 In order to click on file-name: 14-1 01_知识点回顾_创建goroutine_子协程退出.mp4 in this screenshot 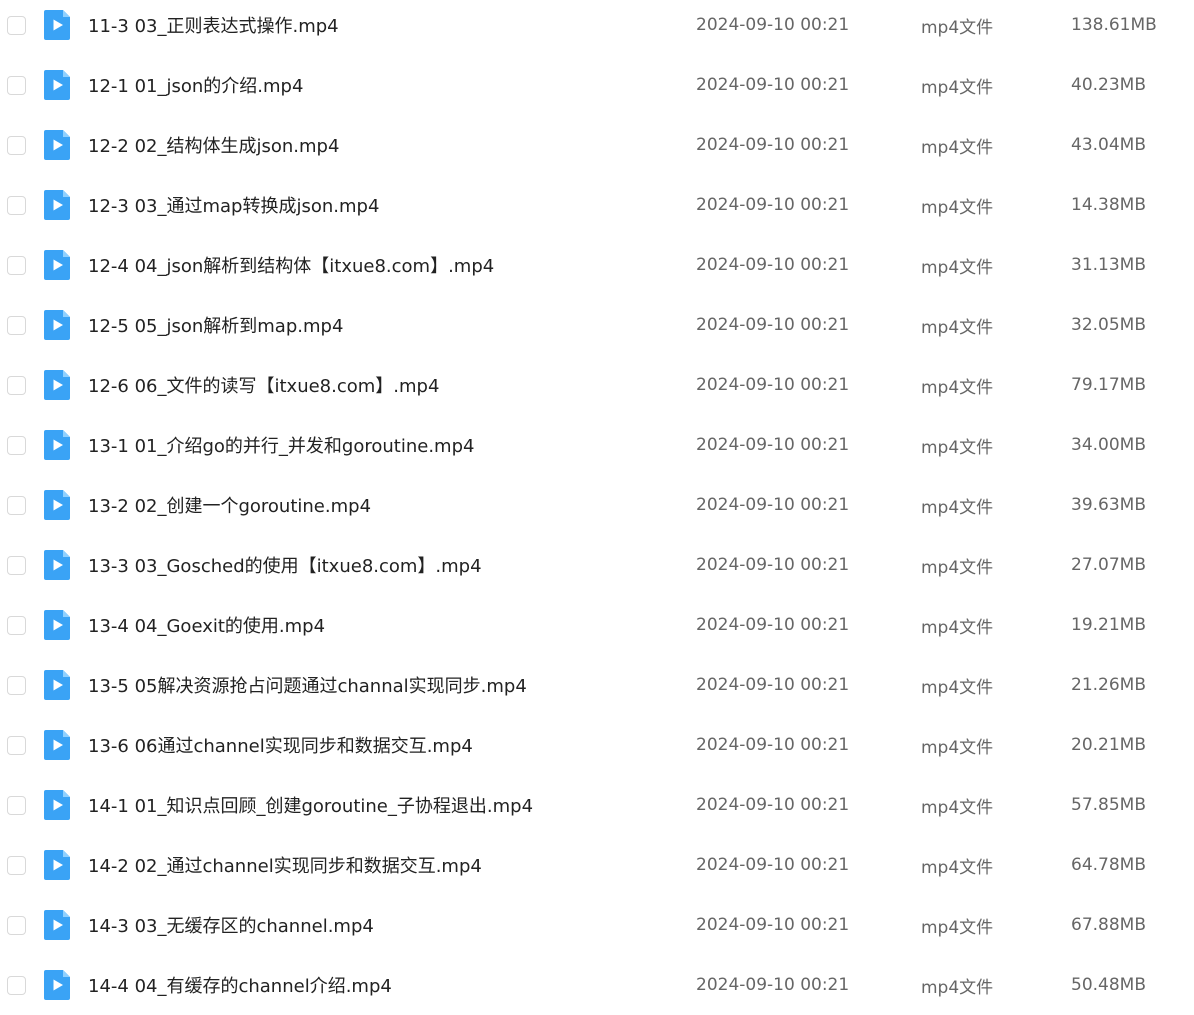, I will do `click(310, 805)`.